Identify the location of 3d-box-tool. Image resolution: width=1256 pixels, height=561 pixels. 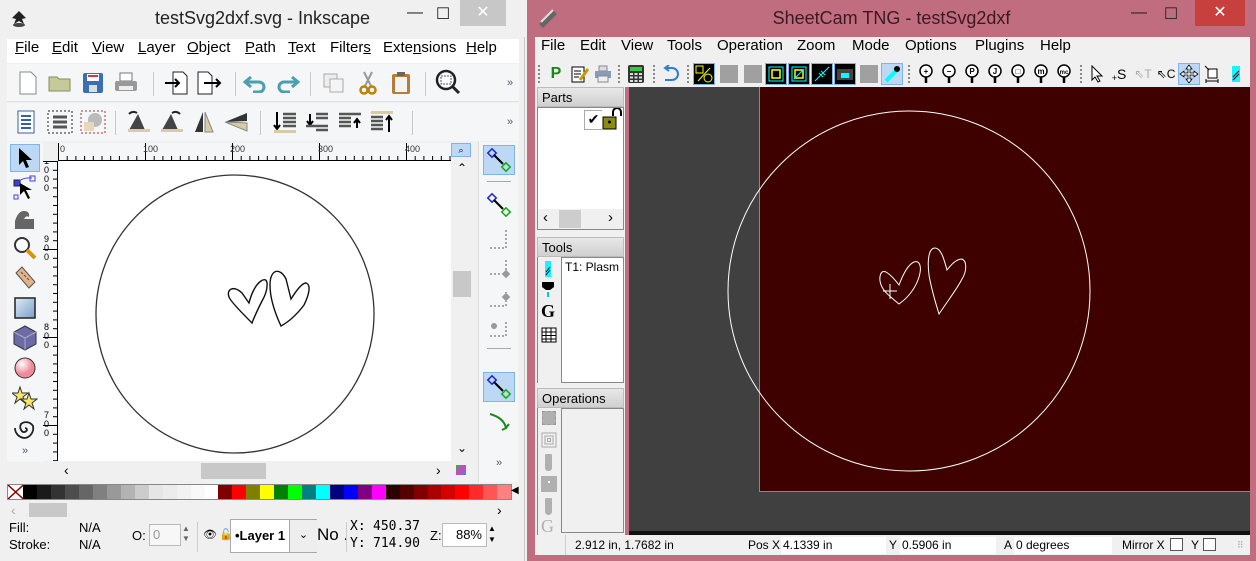
(25, 338).